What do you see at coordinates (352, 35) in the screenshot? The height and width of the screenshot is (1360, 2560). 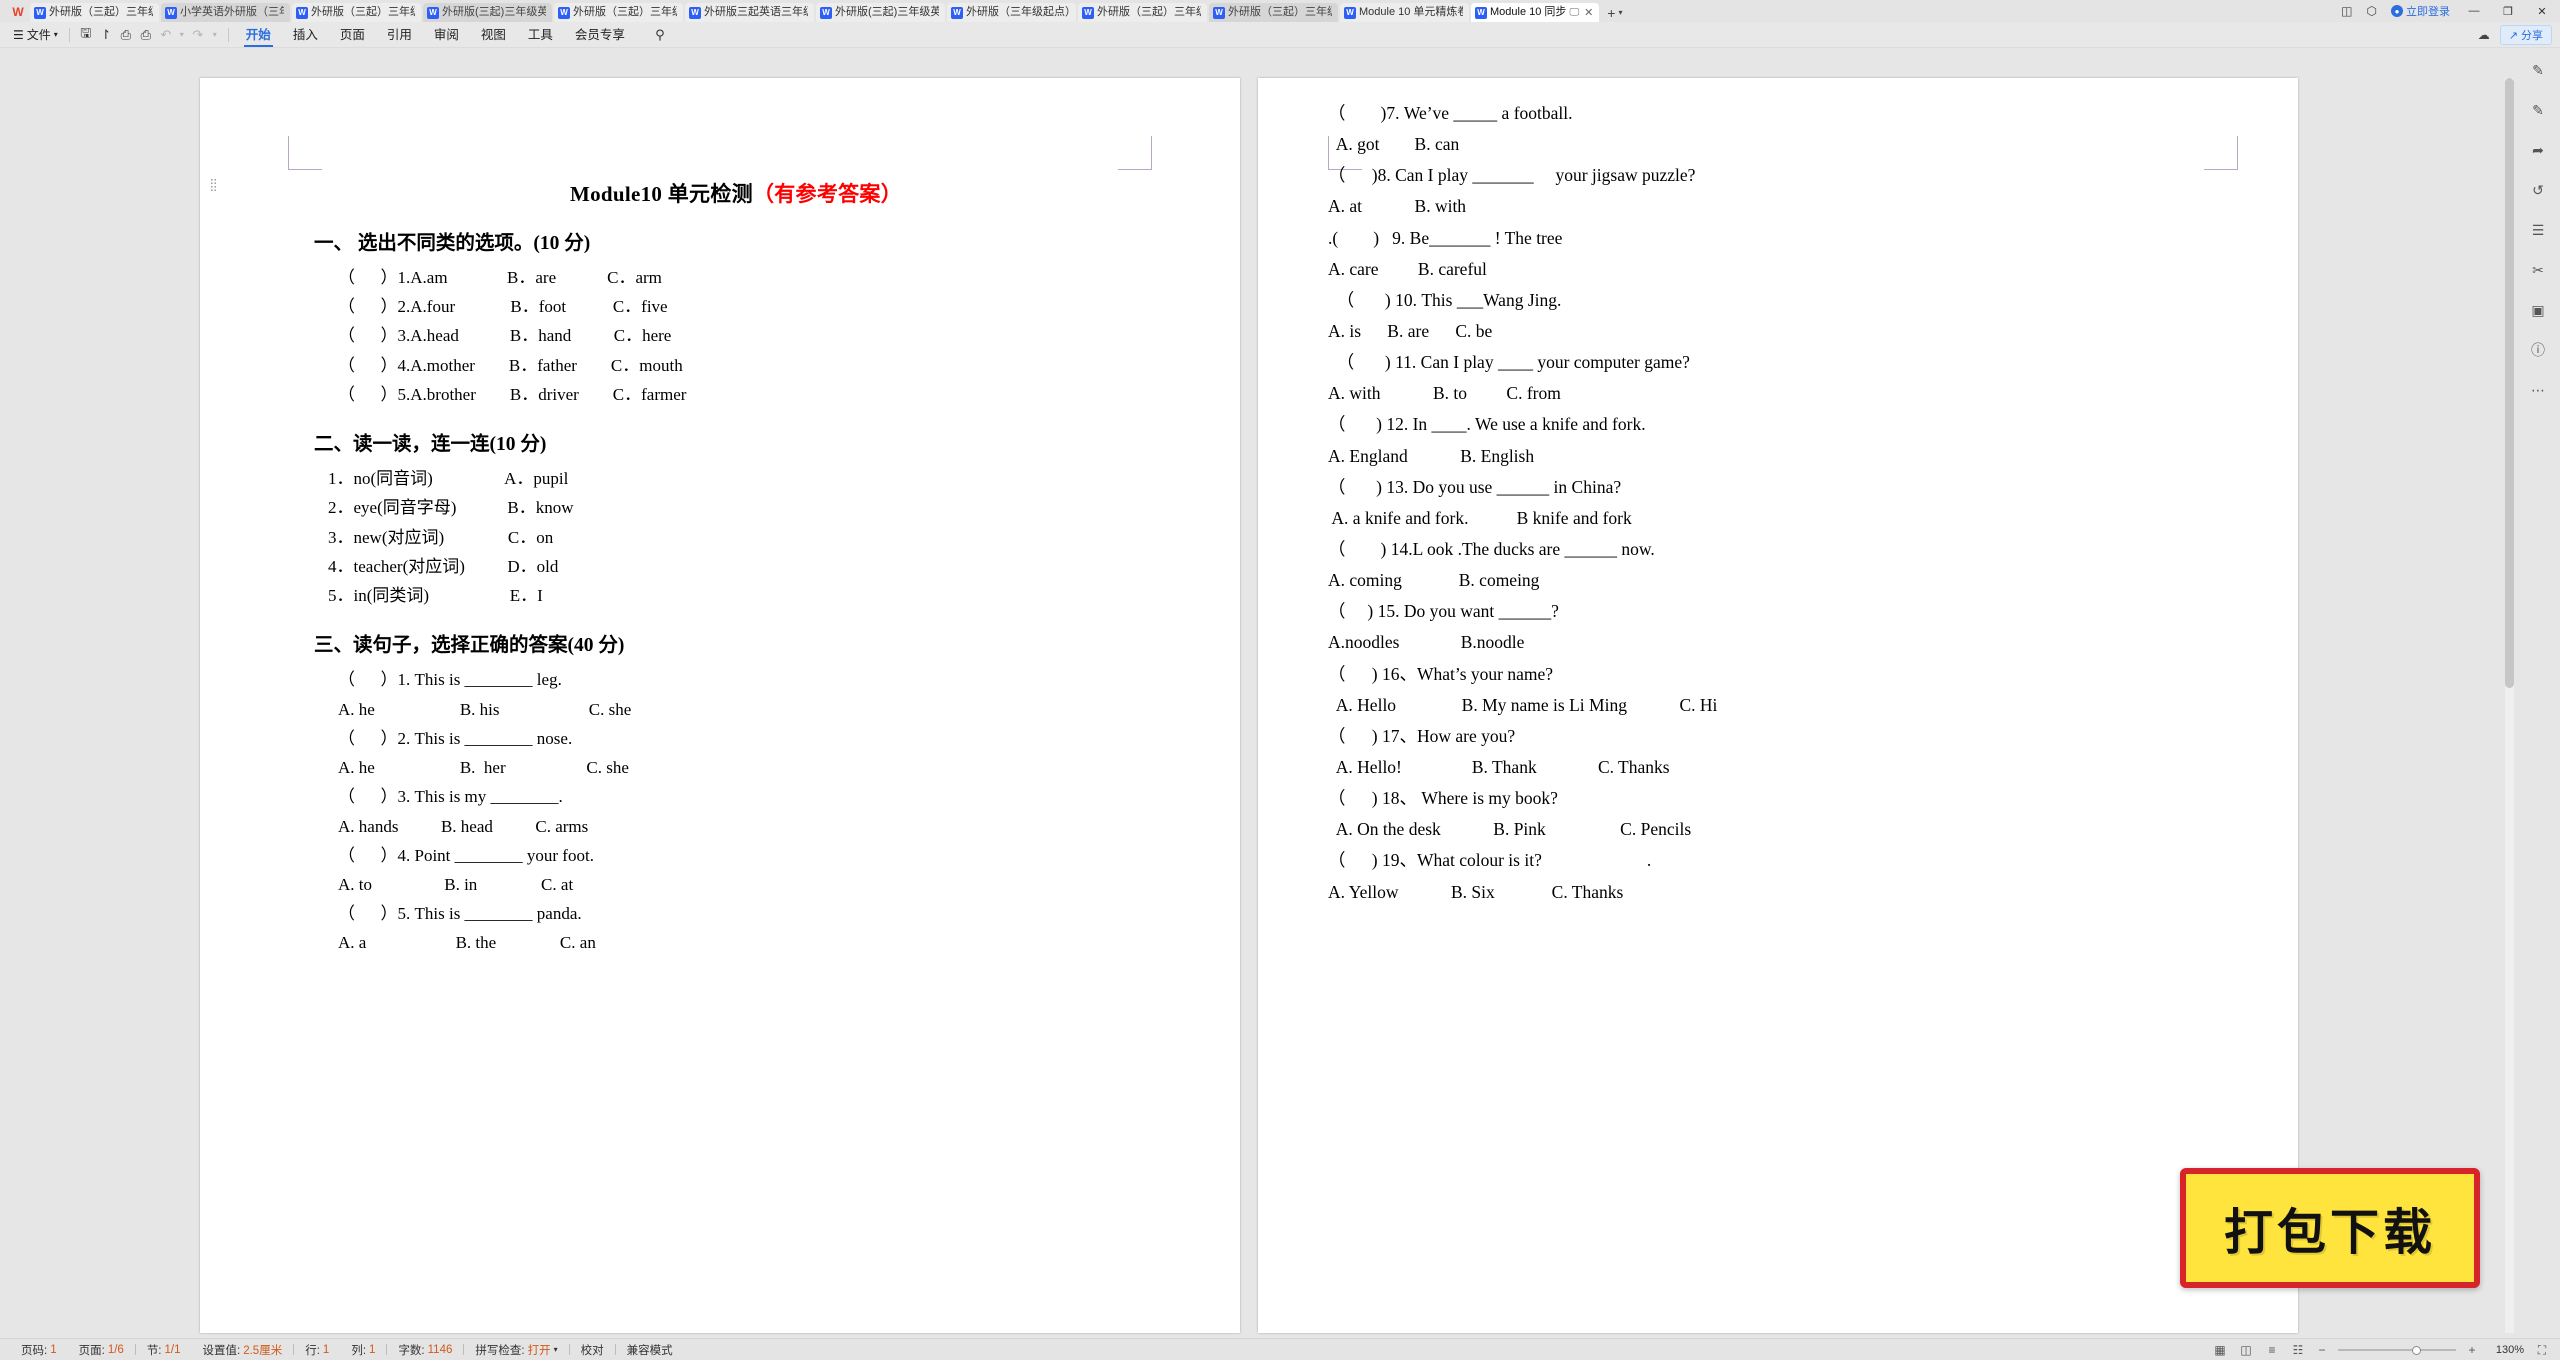 I see `ribbon-tab-页面: 页面` at bounding box center [352, 35].